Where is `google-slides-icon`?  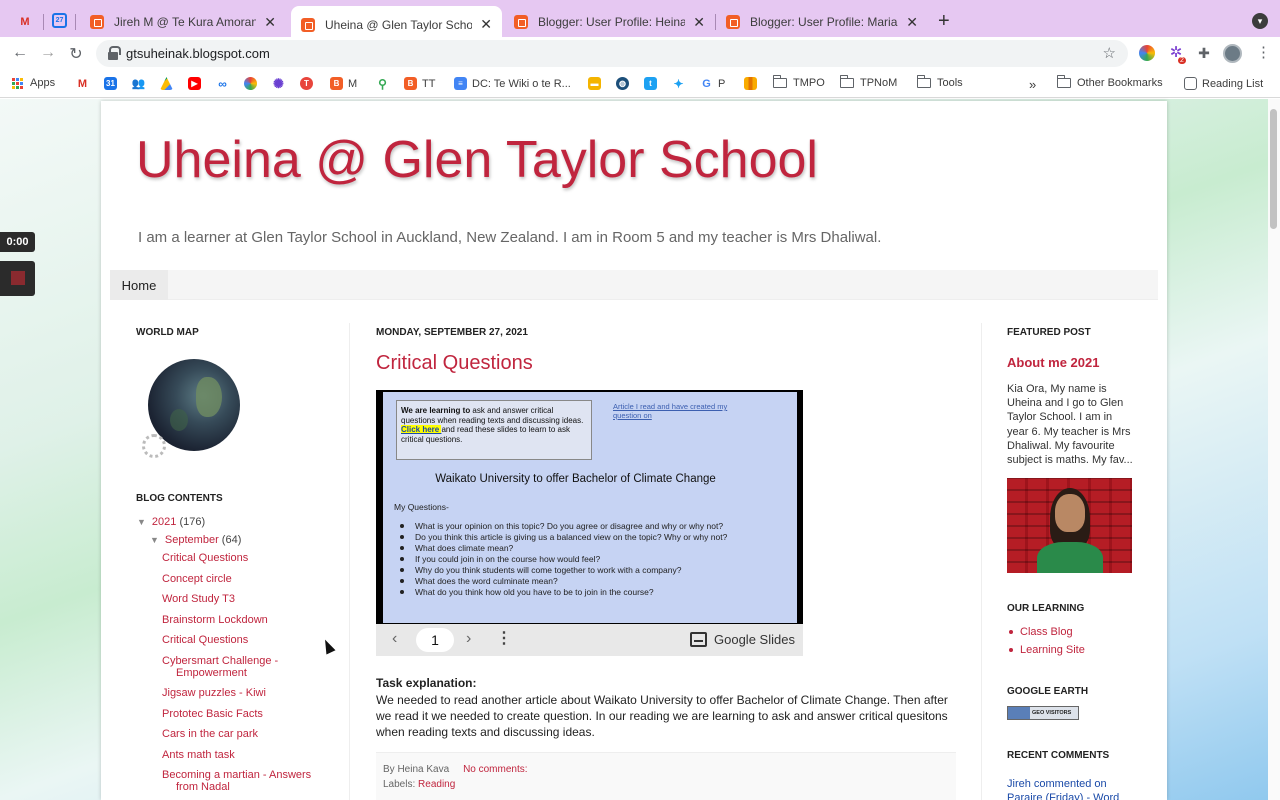
google-slides-icon is located at coordinates (698, 639).